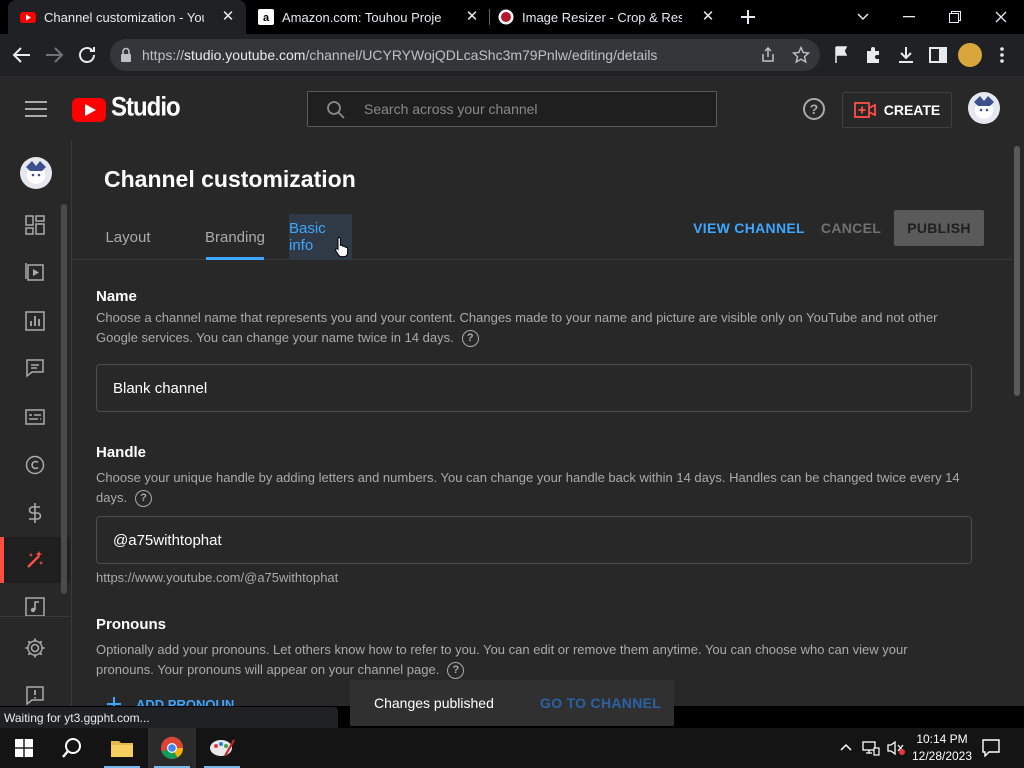 The width and height of the screenshot is (1024, 768). I want to click on restore-icon, so click(955, 17).